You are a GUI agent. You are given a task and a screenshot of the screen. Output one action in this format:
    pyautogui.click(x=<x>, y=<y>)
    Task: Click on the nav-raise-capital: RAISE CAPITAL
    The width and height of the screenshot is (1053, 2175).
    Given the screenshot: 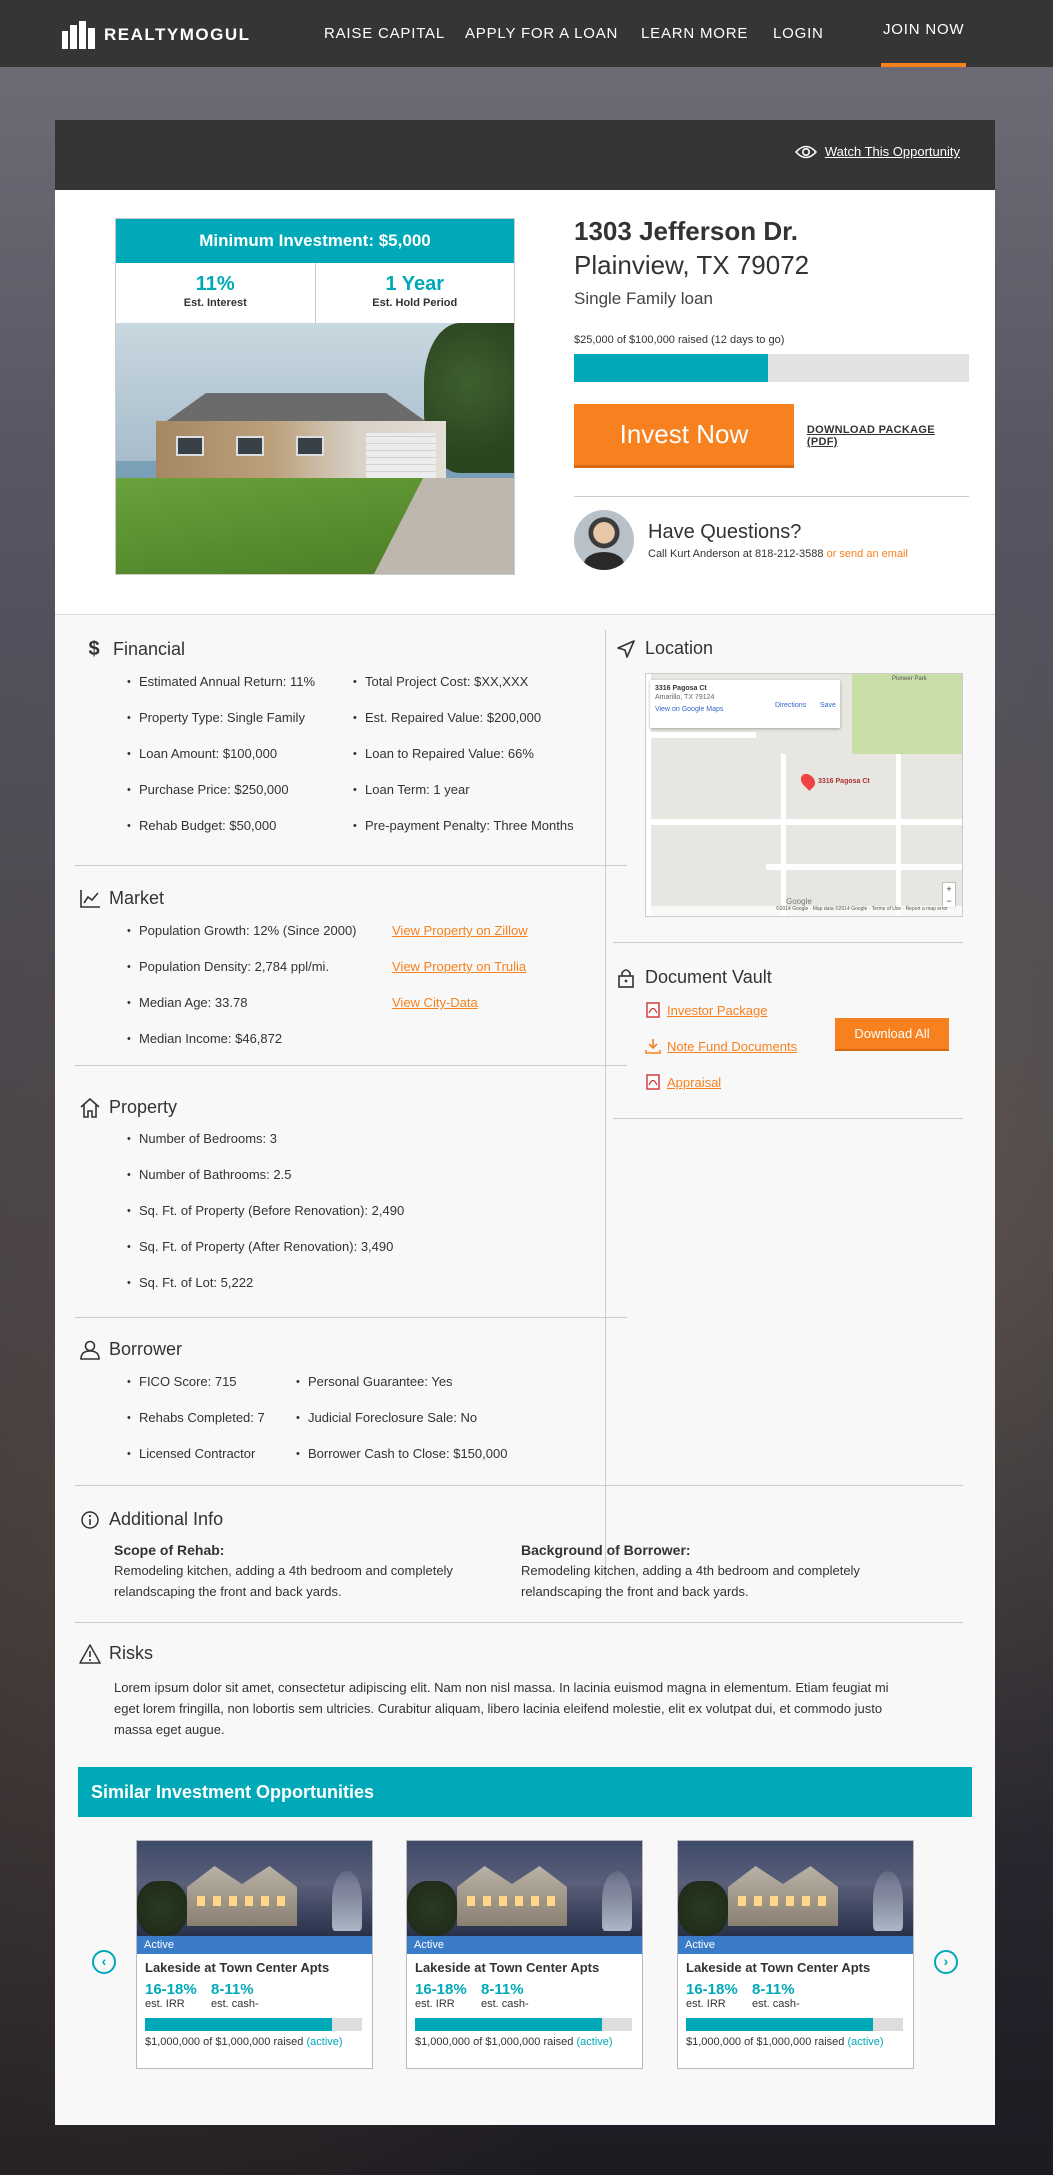 What is the action you would take?
    pyautogui.click(x=384, y=33)
    